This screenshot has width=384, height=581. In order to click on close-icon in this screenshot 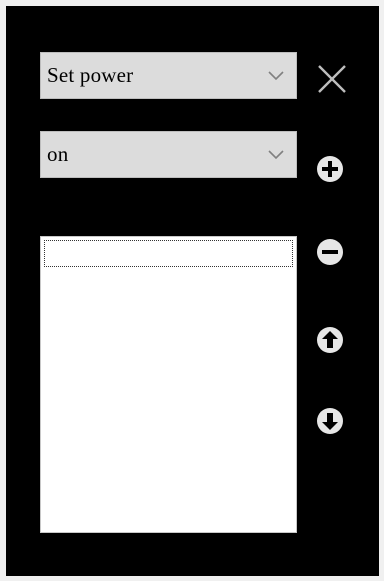, I will do `click(332, 79)`.